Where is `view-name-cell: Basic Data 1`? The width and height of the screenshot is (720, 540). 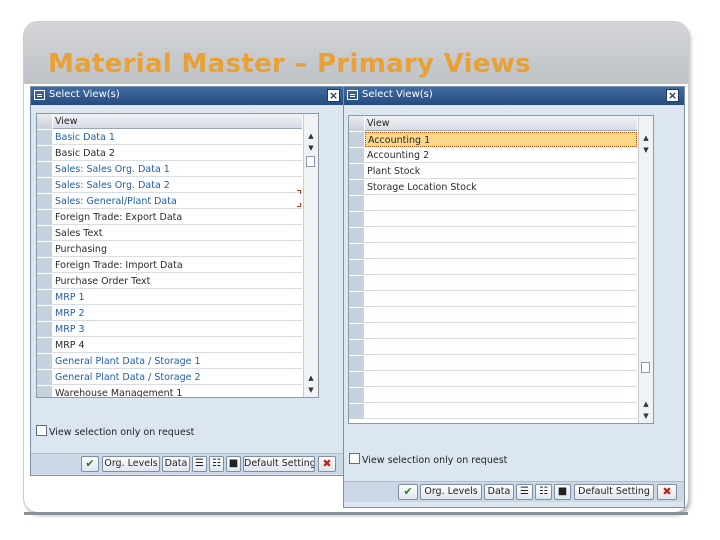 view-name-cell: Basic Data 1 is located at coordinates (177, 137).